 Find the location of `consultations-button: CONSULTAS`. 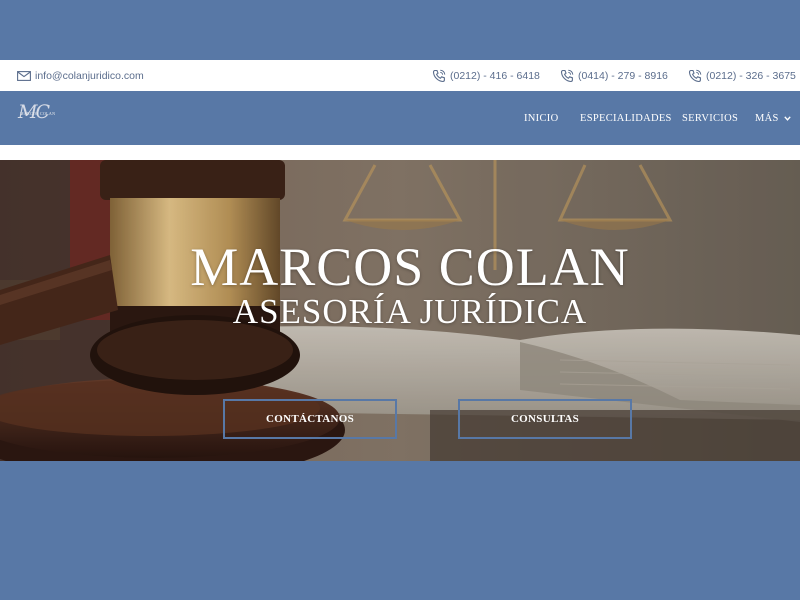

consultations-button: CONSULTAS is located at coordinates (545, 419).